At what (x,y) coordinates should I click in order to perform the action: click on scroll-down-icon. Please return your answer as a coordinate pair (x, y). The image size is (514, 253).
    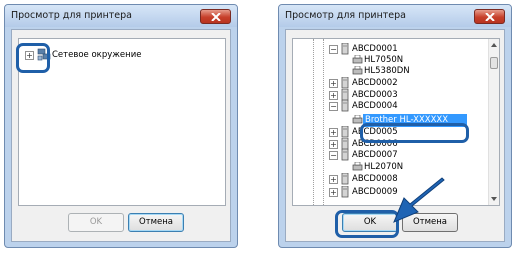
    Looking at the image, I should click on (494, 199).